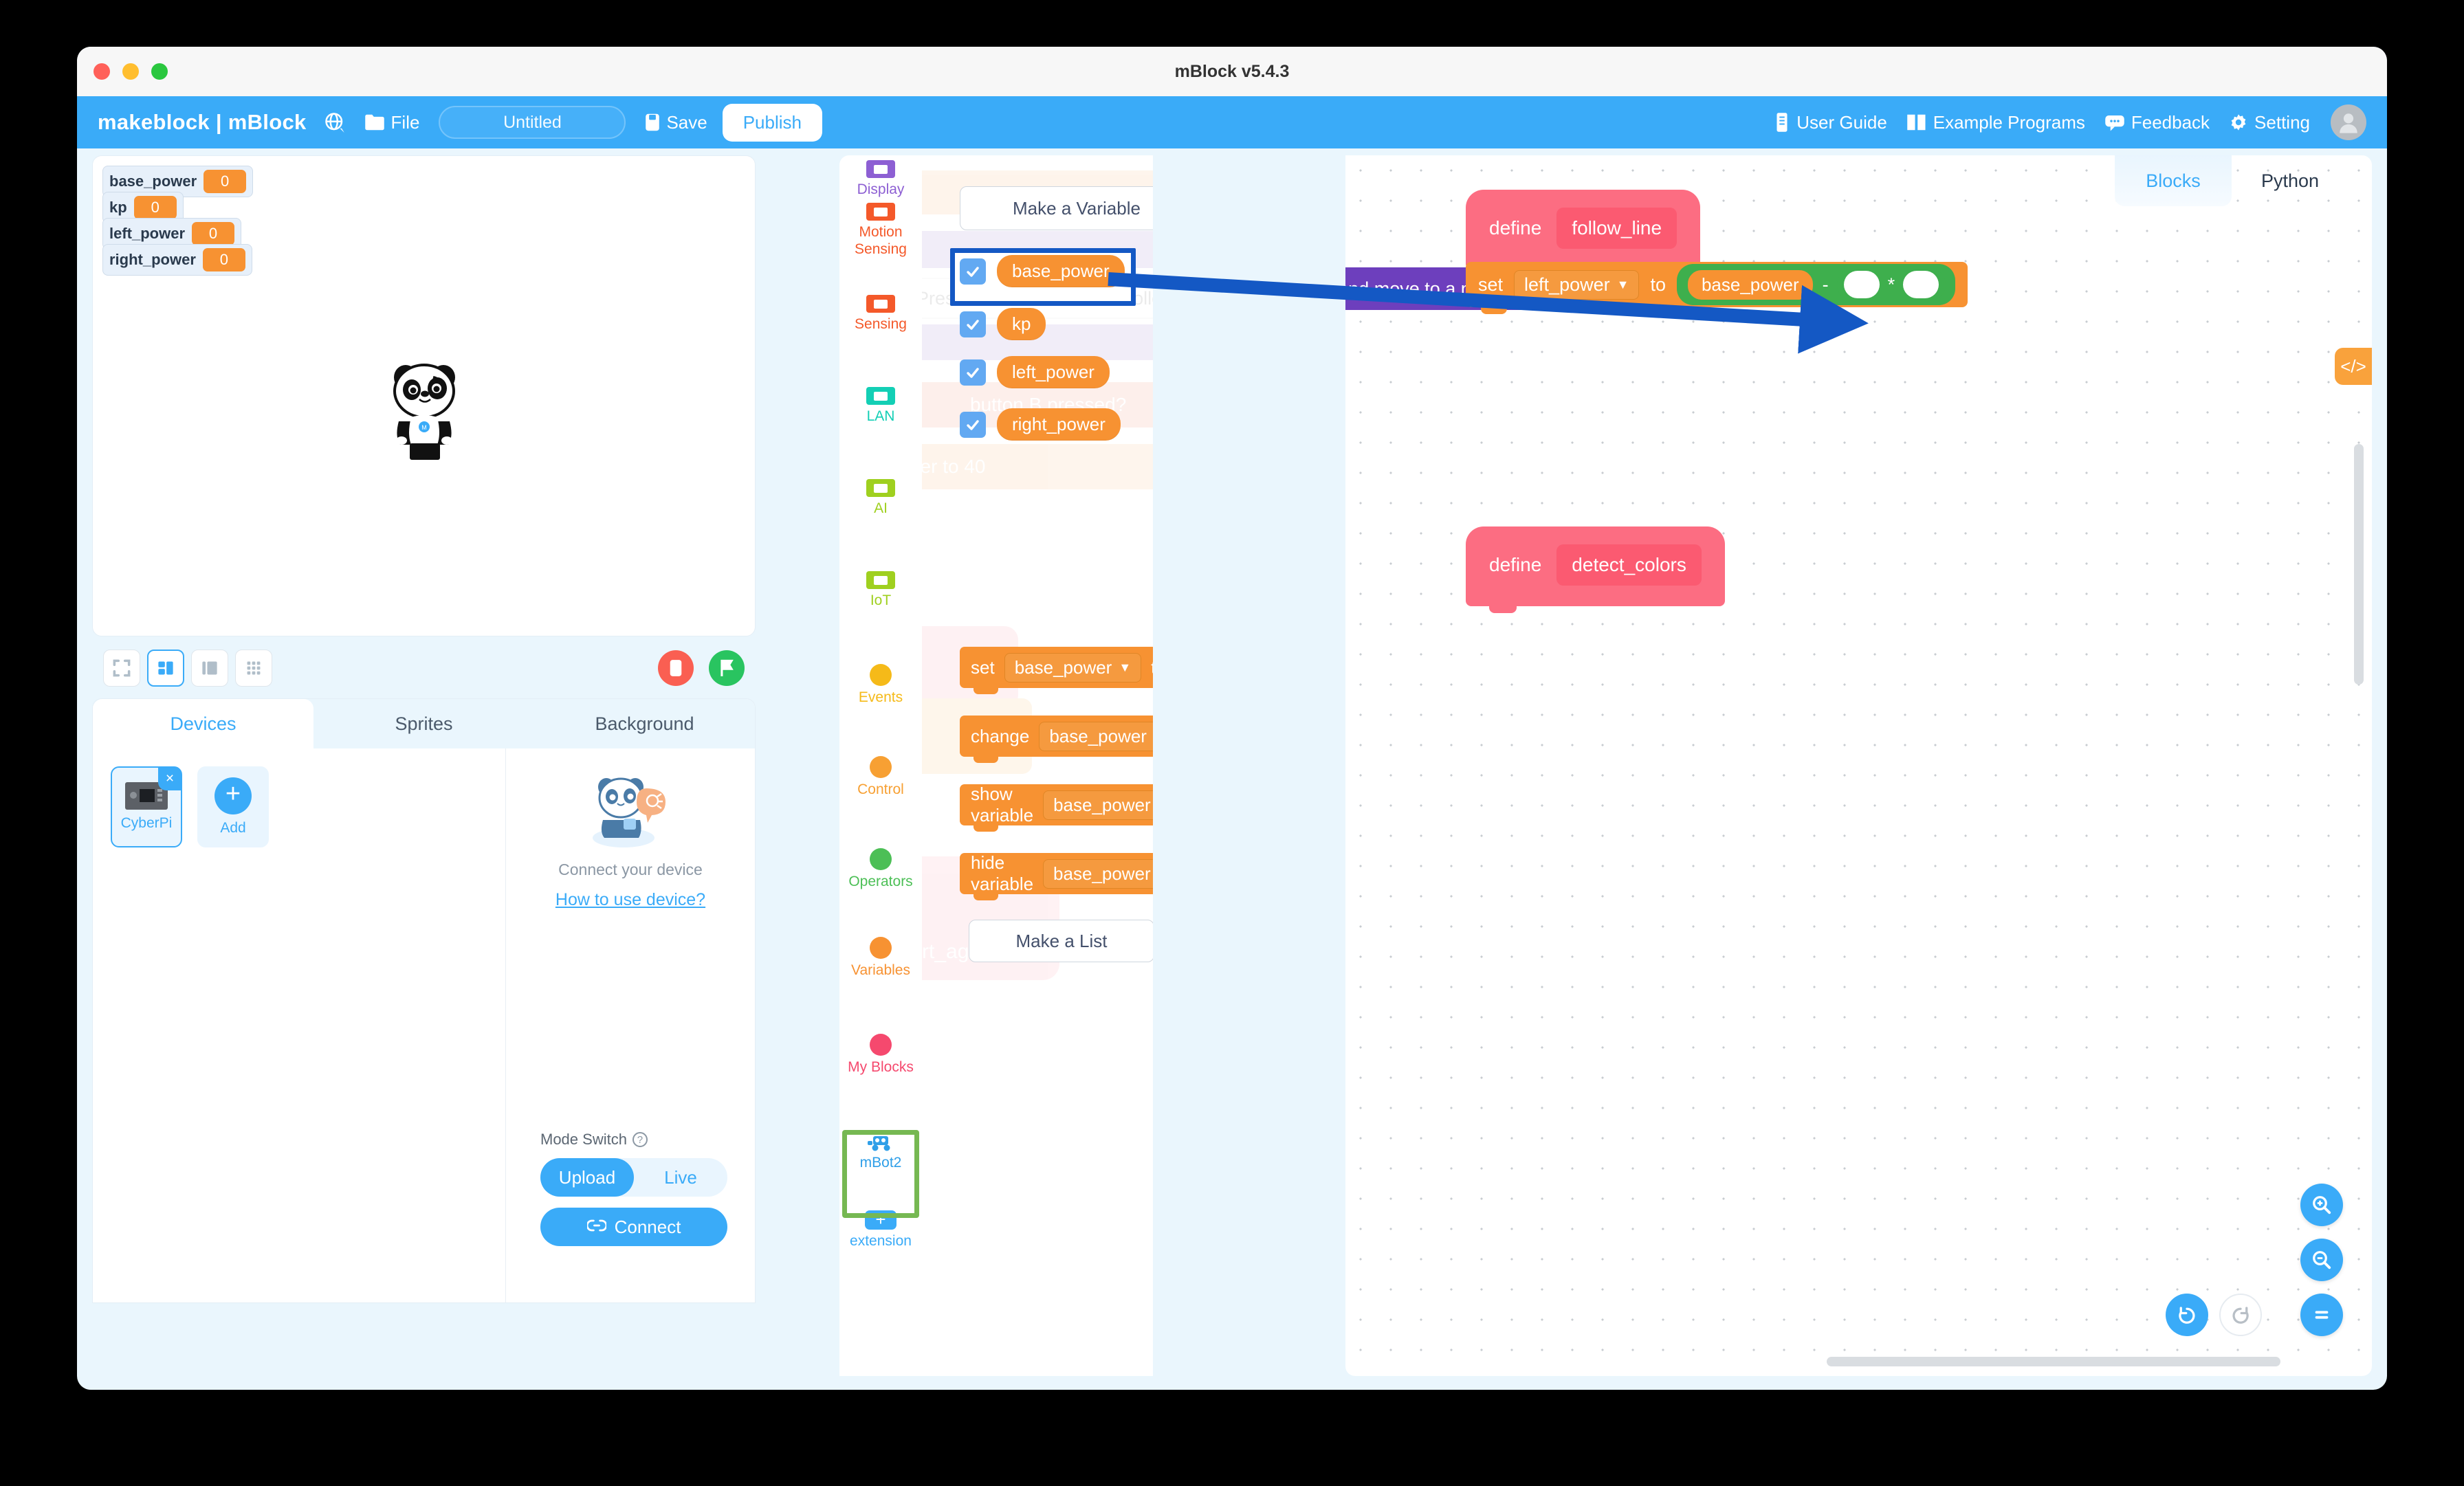 The height and width of the screenshot is (1486, 2464). Describe the element at coordinates (2353, 367) in the screenshot. I see `code-view-icon: </>` at that location.